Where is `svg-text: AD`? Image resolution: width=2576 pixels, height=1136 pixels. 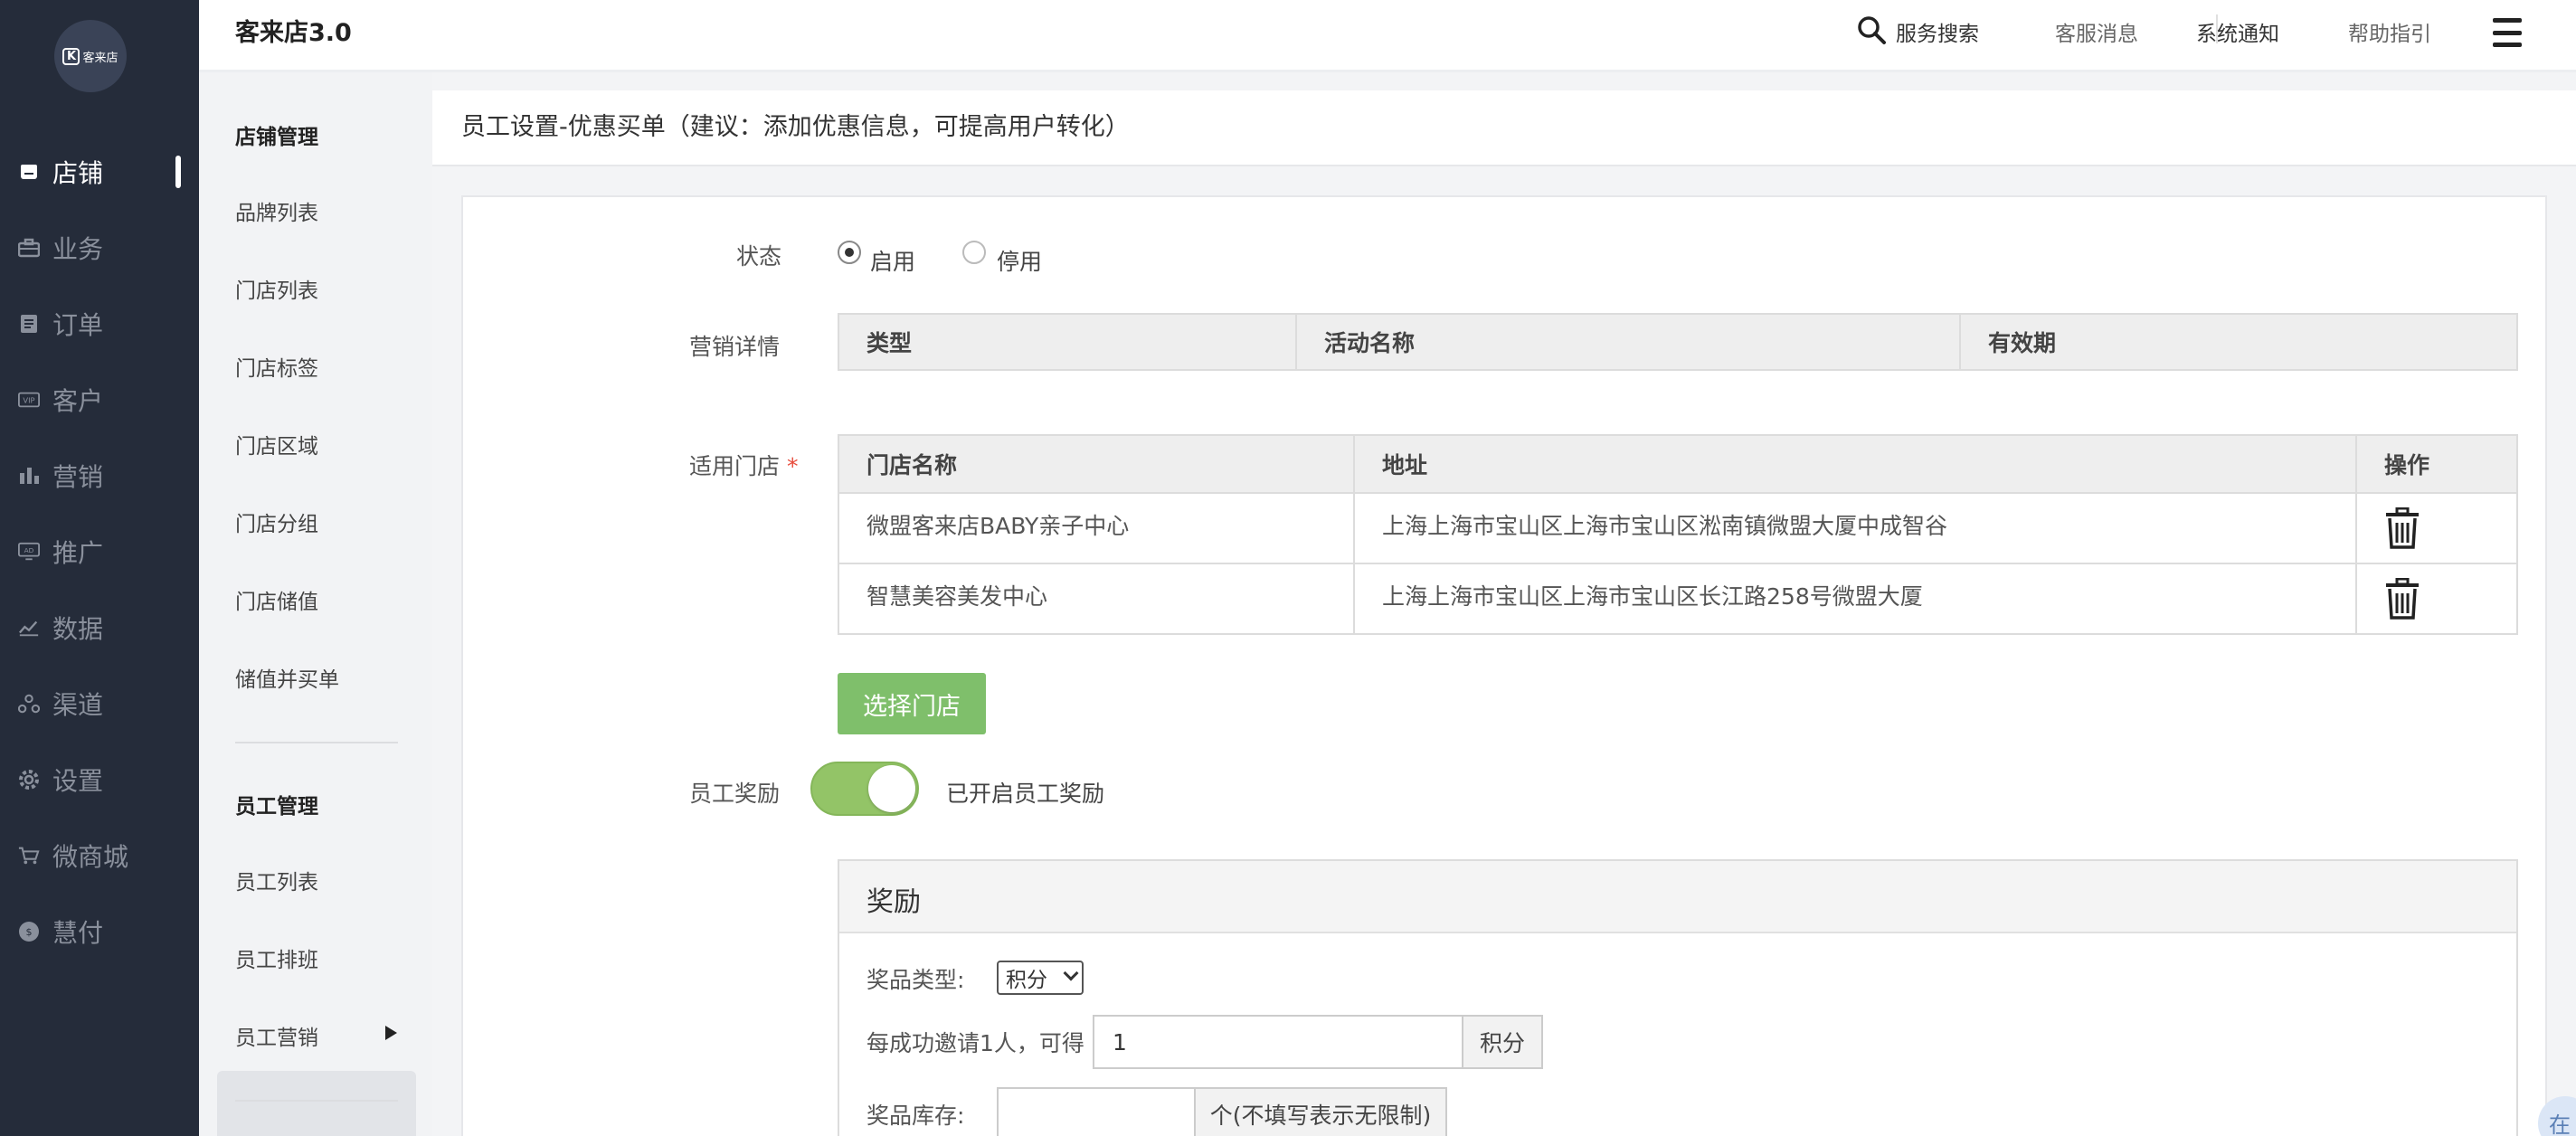
svg-text: AD is located at coordinates (29, 550).